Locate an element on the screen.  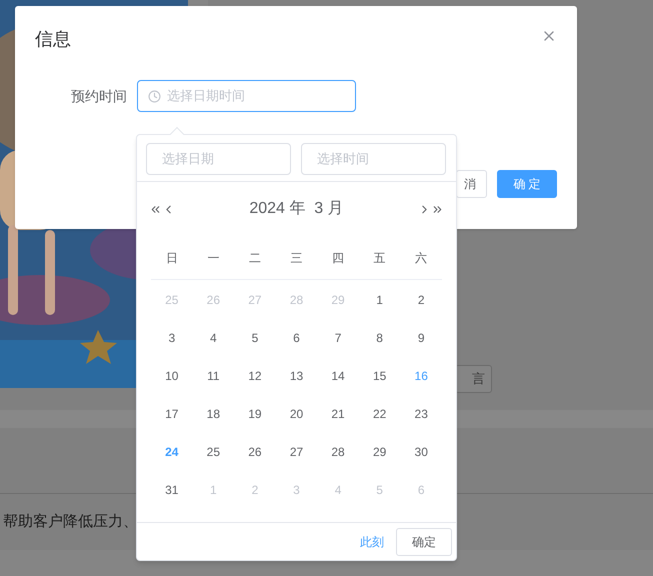
day-cell: 11 is located at coordinates (213, 376).